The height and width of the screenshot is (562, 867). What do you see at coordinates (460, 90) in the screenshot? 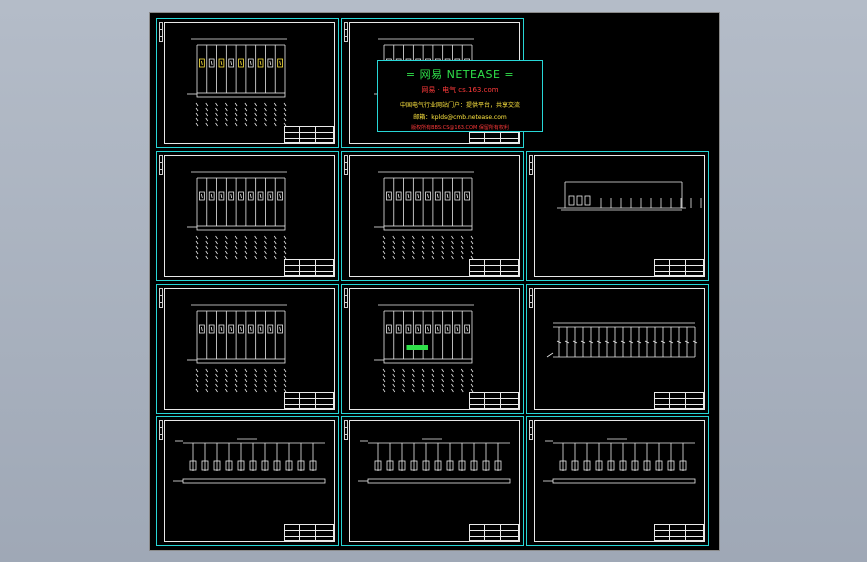
I see `watermark-line1: 网易 · 电气 cs.163.com` at bounding box center [460, 90].